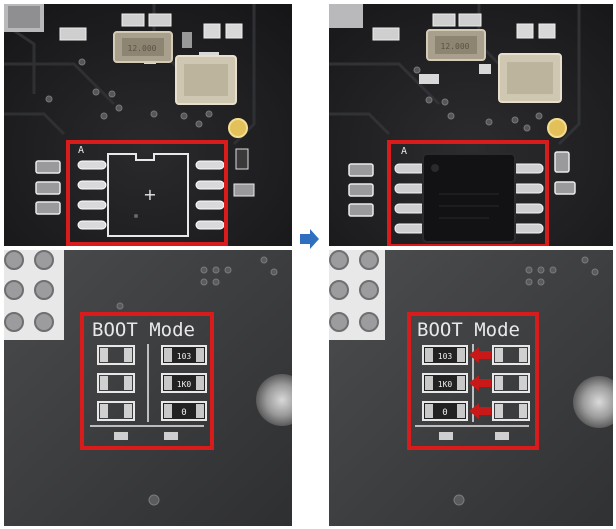 Image resolution: width=616 pixels, height=529 pixels. Describe the element at coordinates (309, 241) in the screenshot. I see `arrow-right-icon` at that location.